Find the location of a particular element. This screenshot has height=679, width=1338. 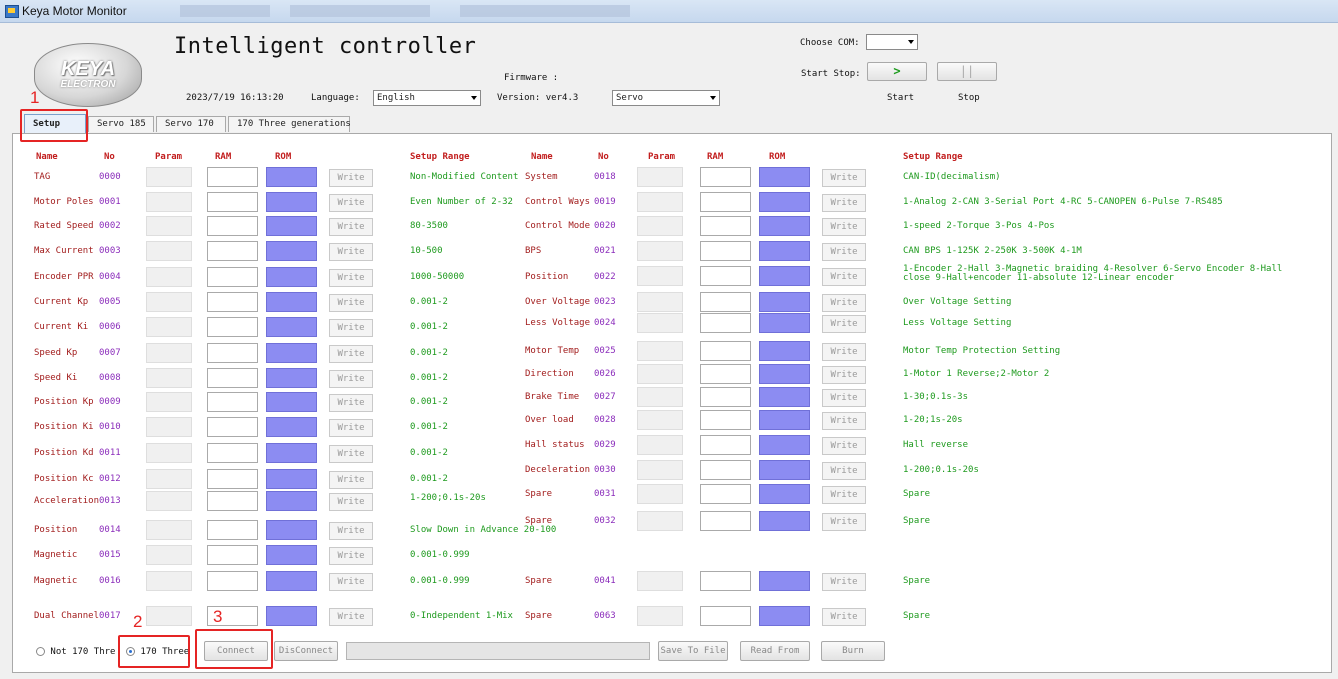

mode-select: Servo is located at coordinates (666, 98).